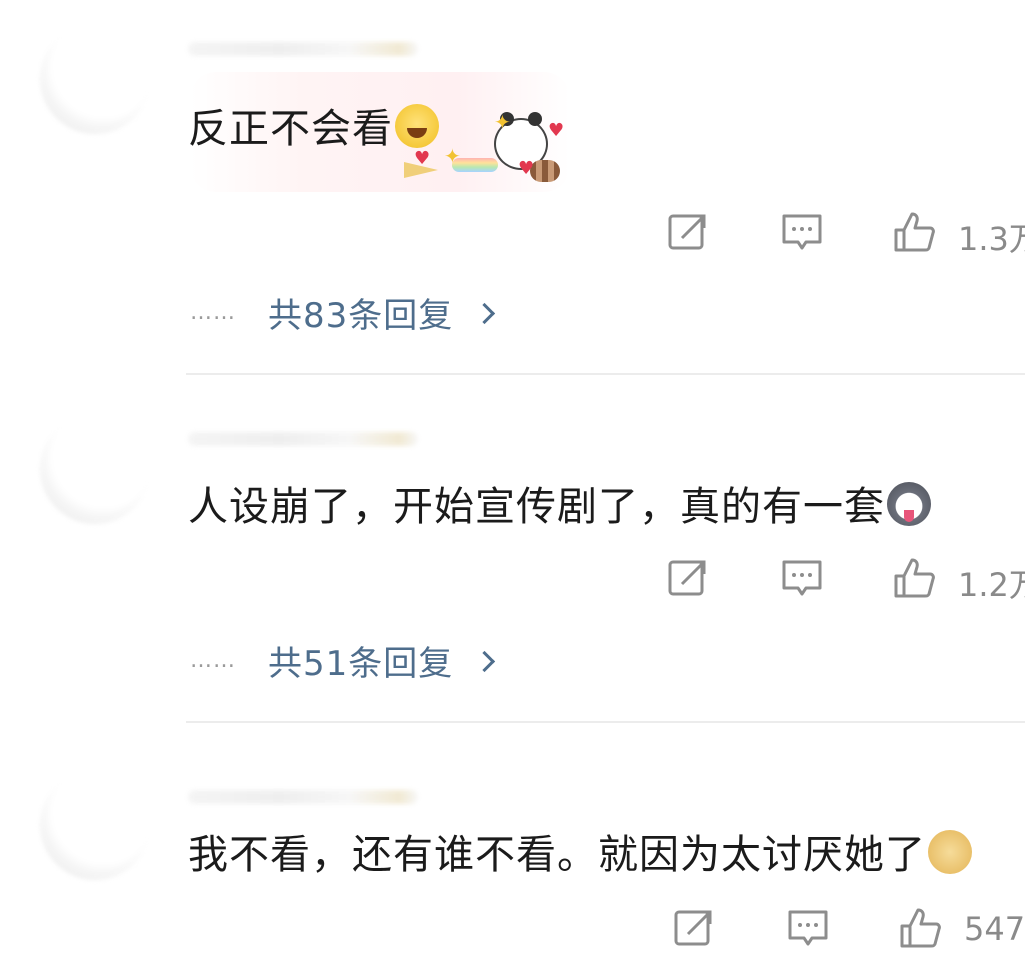 The width and height of the screenshot is (1025, 976). I want to click on comment-text: 人设崩了，开始宣传剧了，真的有一套, so click(559, 503).